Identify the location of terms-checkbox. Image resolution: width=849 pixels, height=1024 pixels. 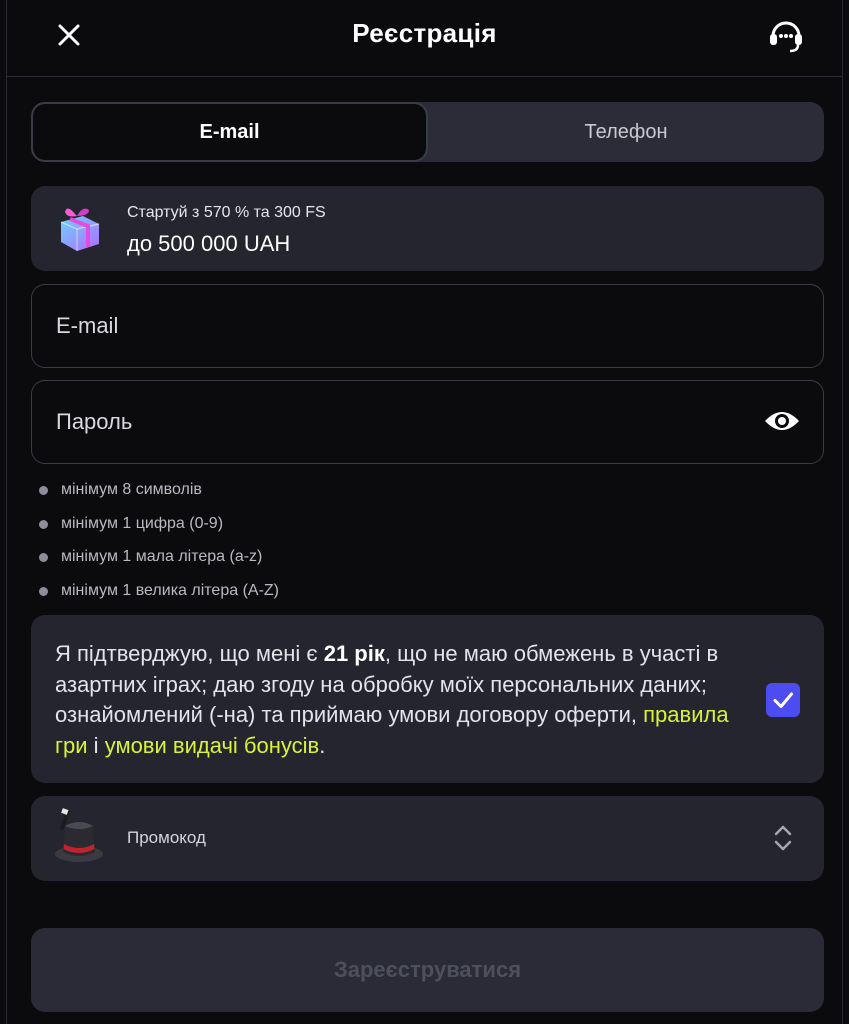
(783, 700).